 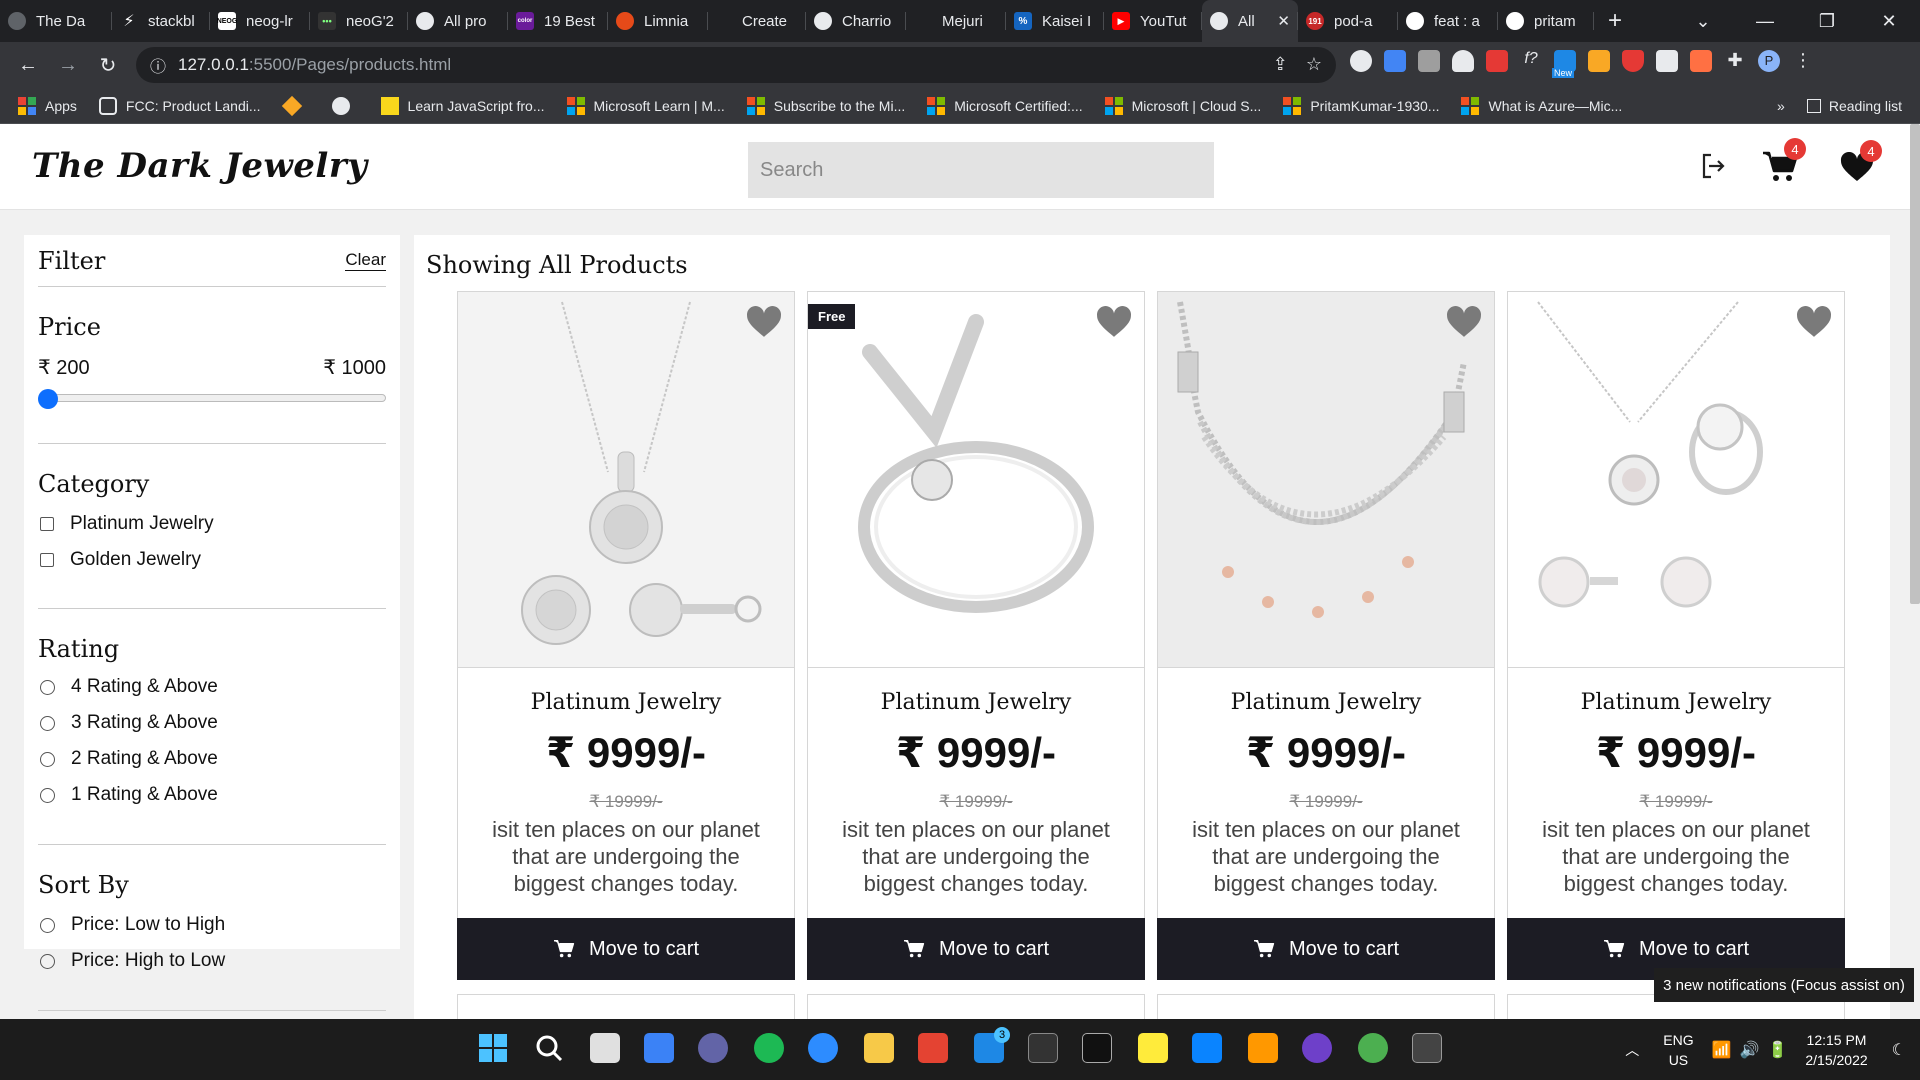 I want to click on restore-icon: ❐, so click(x=1827, y=21).